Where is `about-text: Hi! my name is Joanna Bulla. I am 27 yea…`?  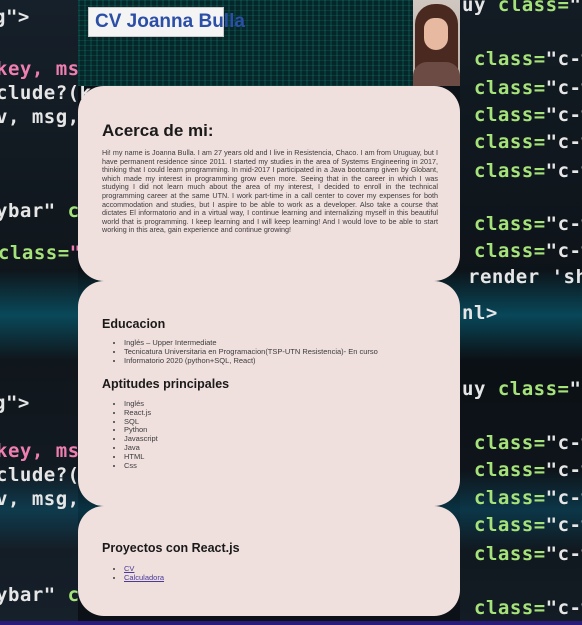 about-text: Hi! my name is Joanna Bulla. I am 27 yea… is located at coordinates (270, 191).